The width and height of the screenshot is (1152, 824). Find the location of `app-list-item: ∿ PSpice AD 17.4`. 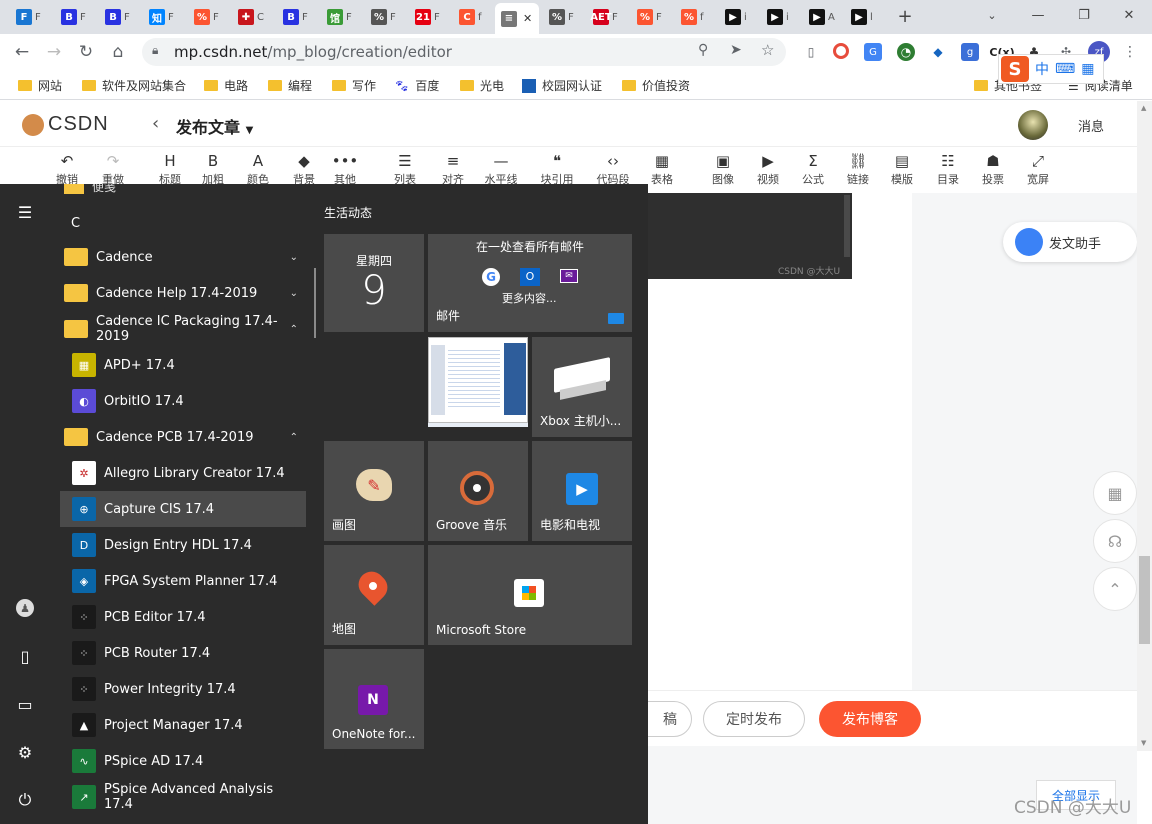

app-list-item: ∿ PSpice AD 17.4 is located at coordinates (183, 761).